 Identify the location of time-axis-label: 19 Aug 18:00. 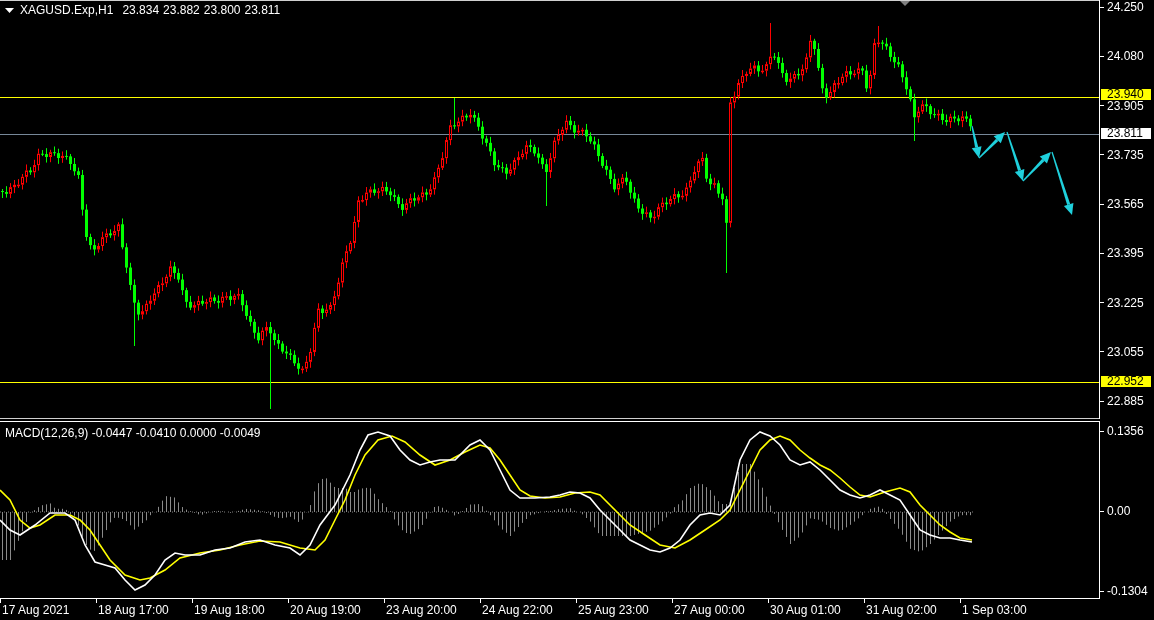
(229, 609).